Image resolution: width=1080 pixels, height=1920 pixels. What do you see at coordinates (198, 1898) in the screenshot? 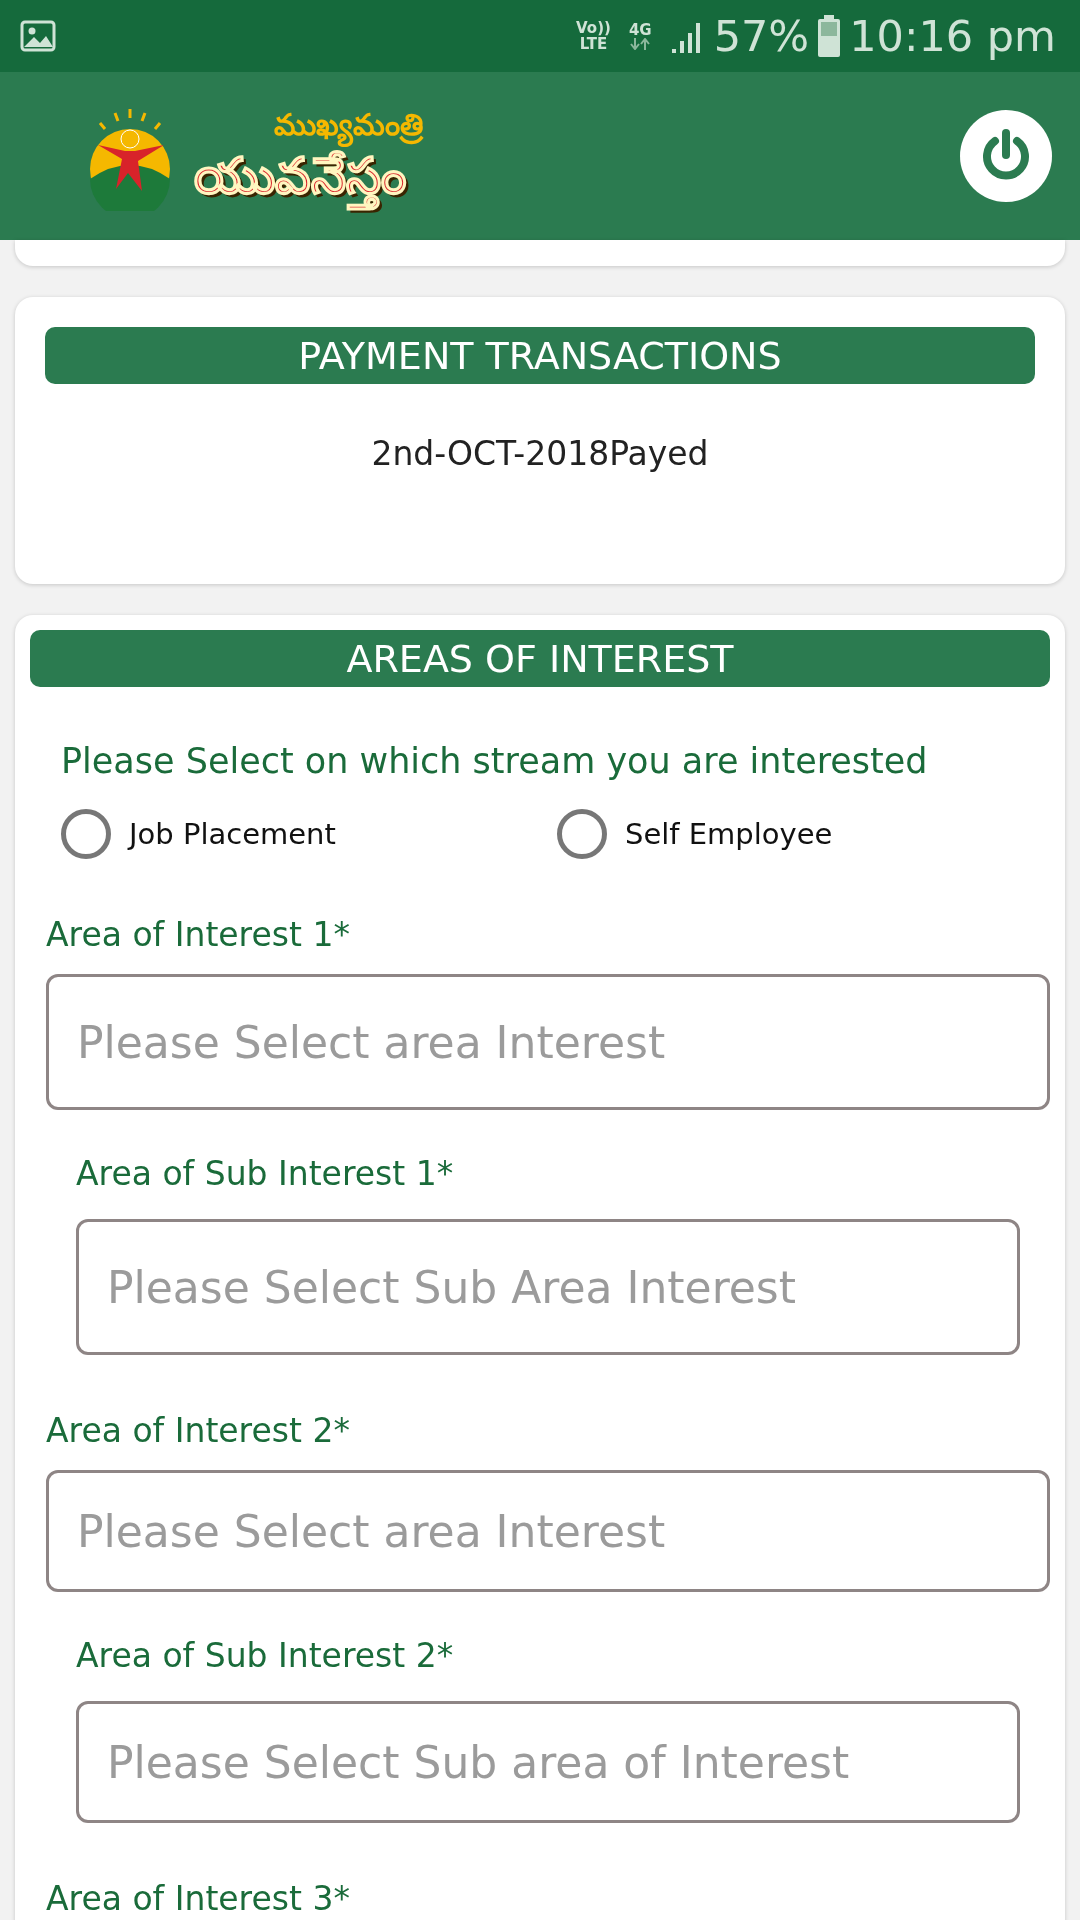
I see `field-label: Area of Interest 3*` at bounding box center [198, 1898].